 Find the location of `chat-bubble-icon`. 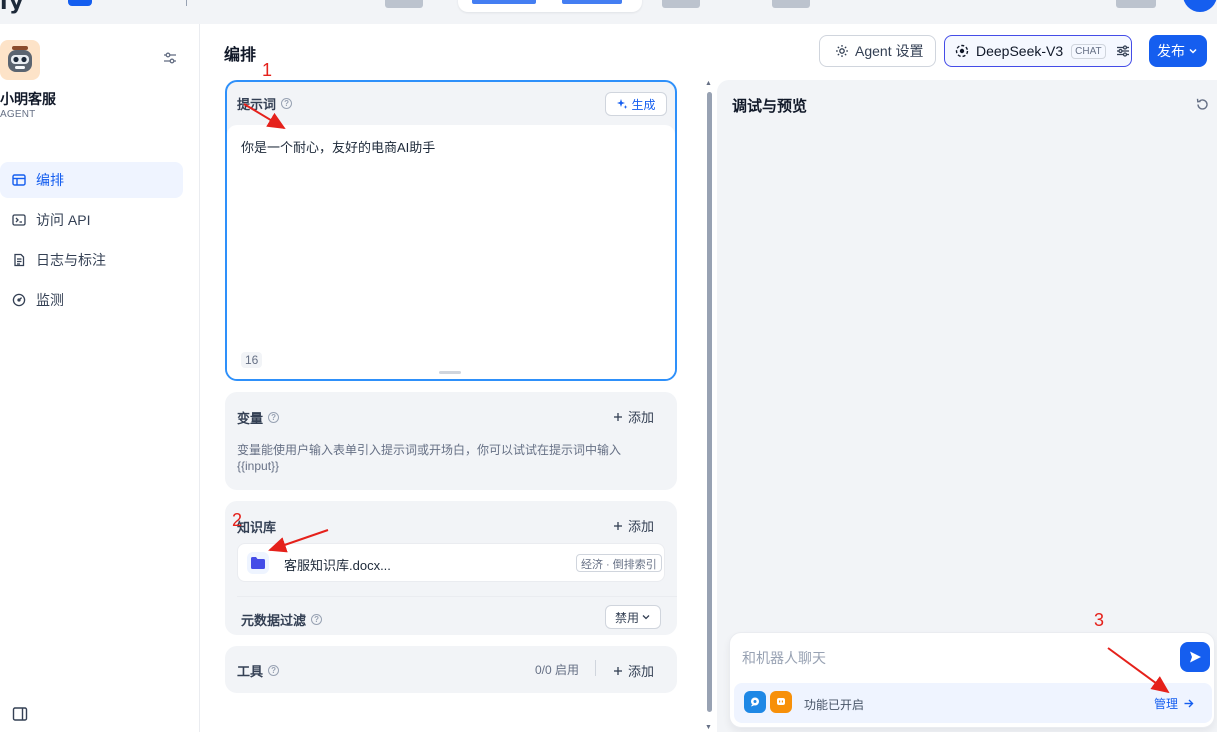

chat-bubble-icon is located at coordinates (755, 702).